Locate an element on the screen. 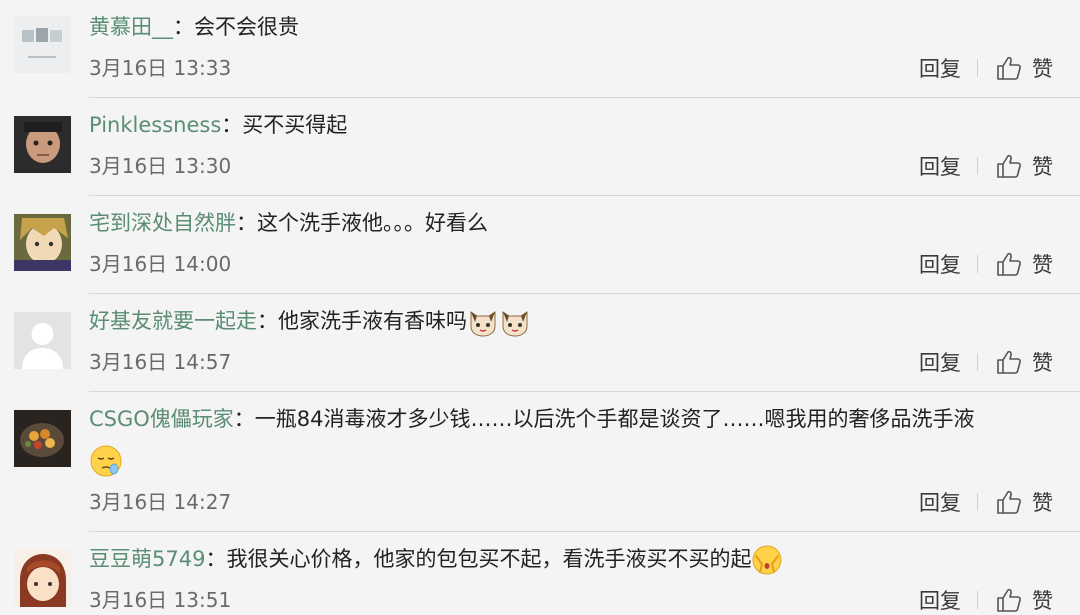  username-link: Pinklessness is located at coordinates (155, 125).